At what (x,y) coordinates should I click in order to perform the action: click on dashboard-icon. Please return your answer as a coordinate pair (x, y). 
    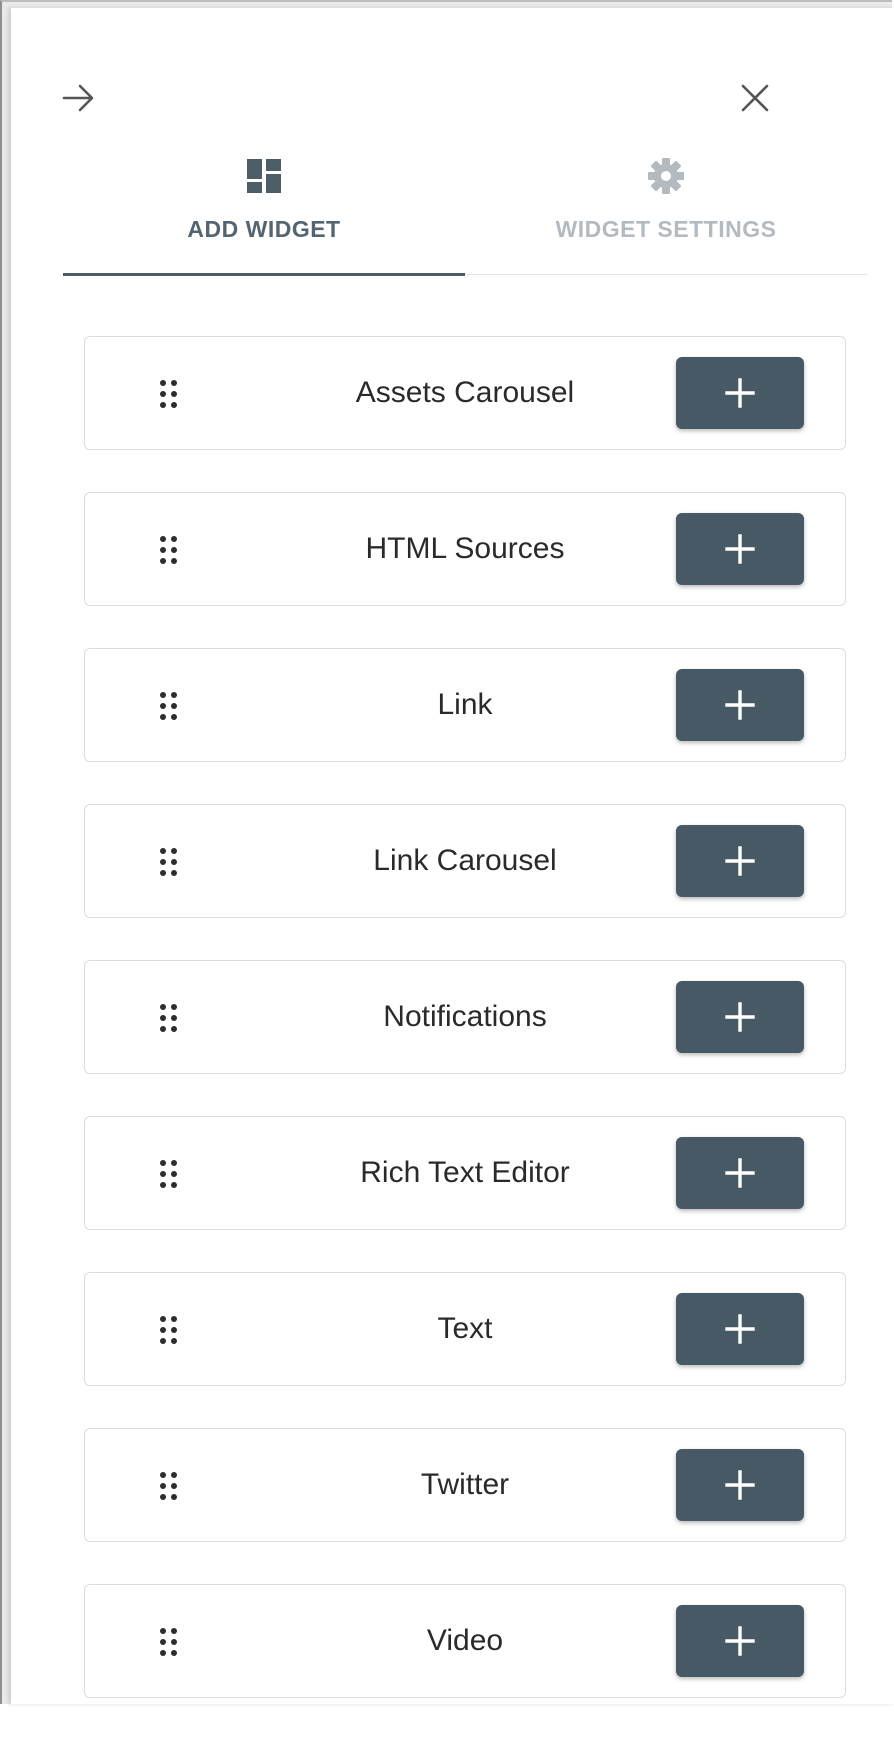
    Looking at the image, I should click on (264, 176).